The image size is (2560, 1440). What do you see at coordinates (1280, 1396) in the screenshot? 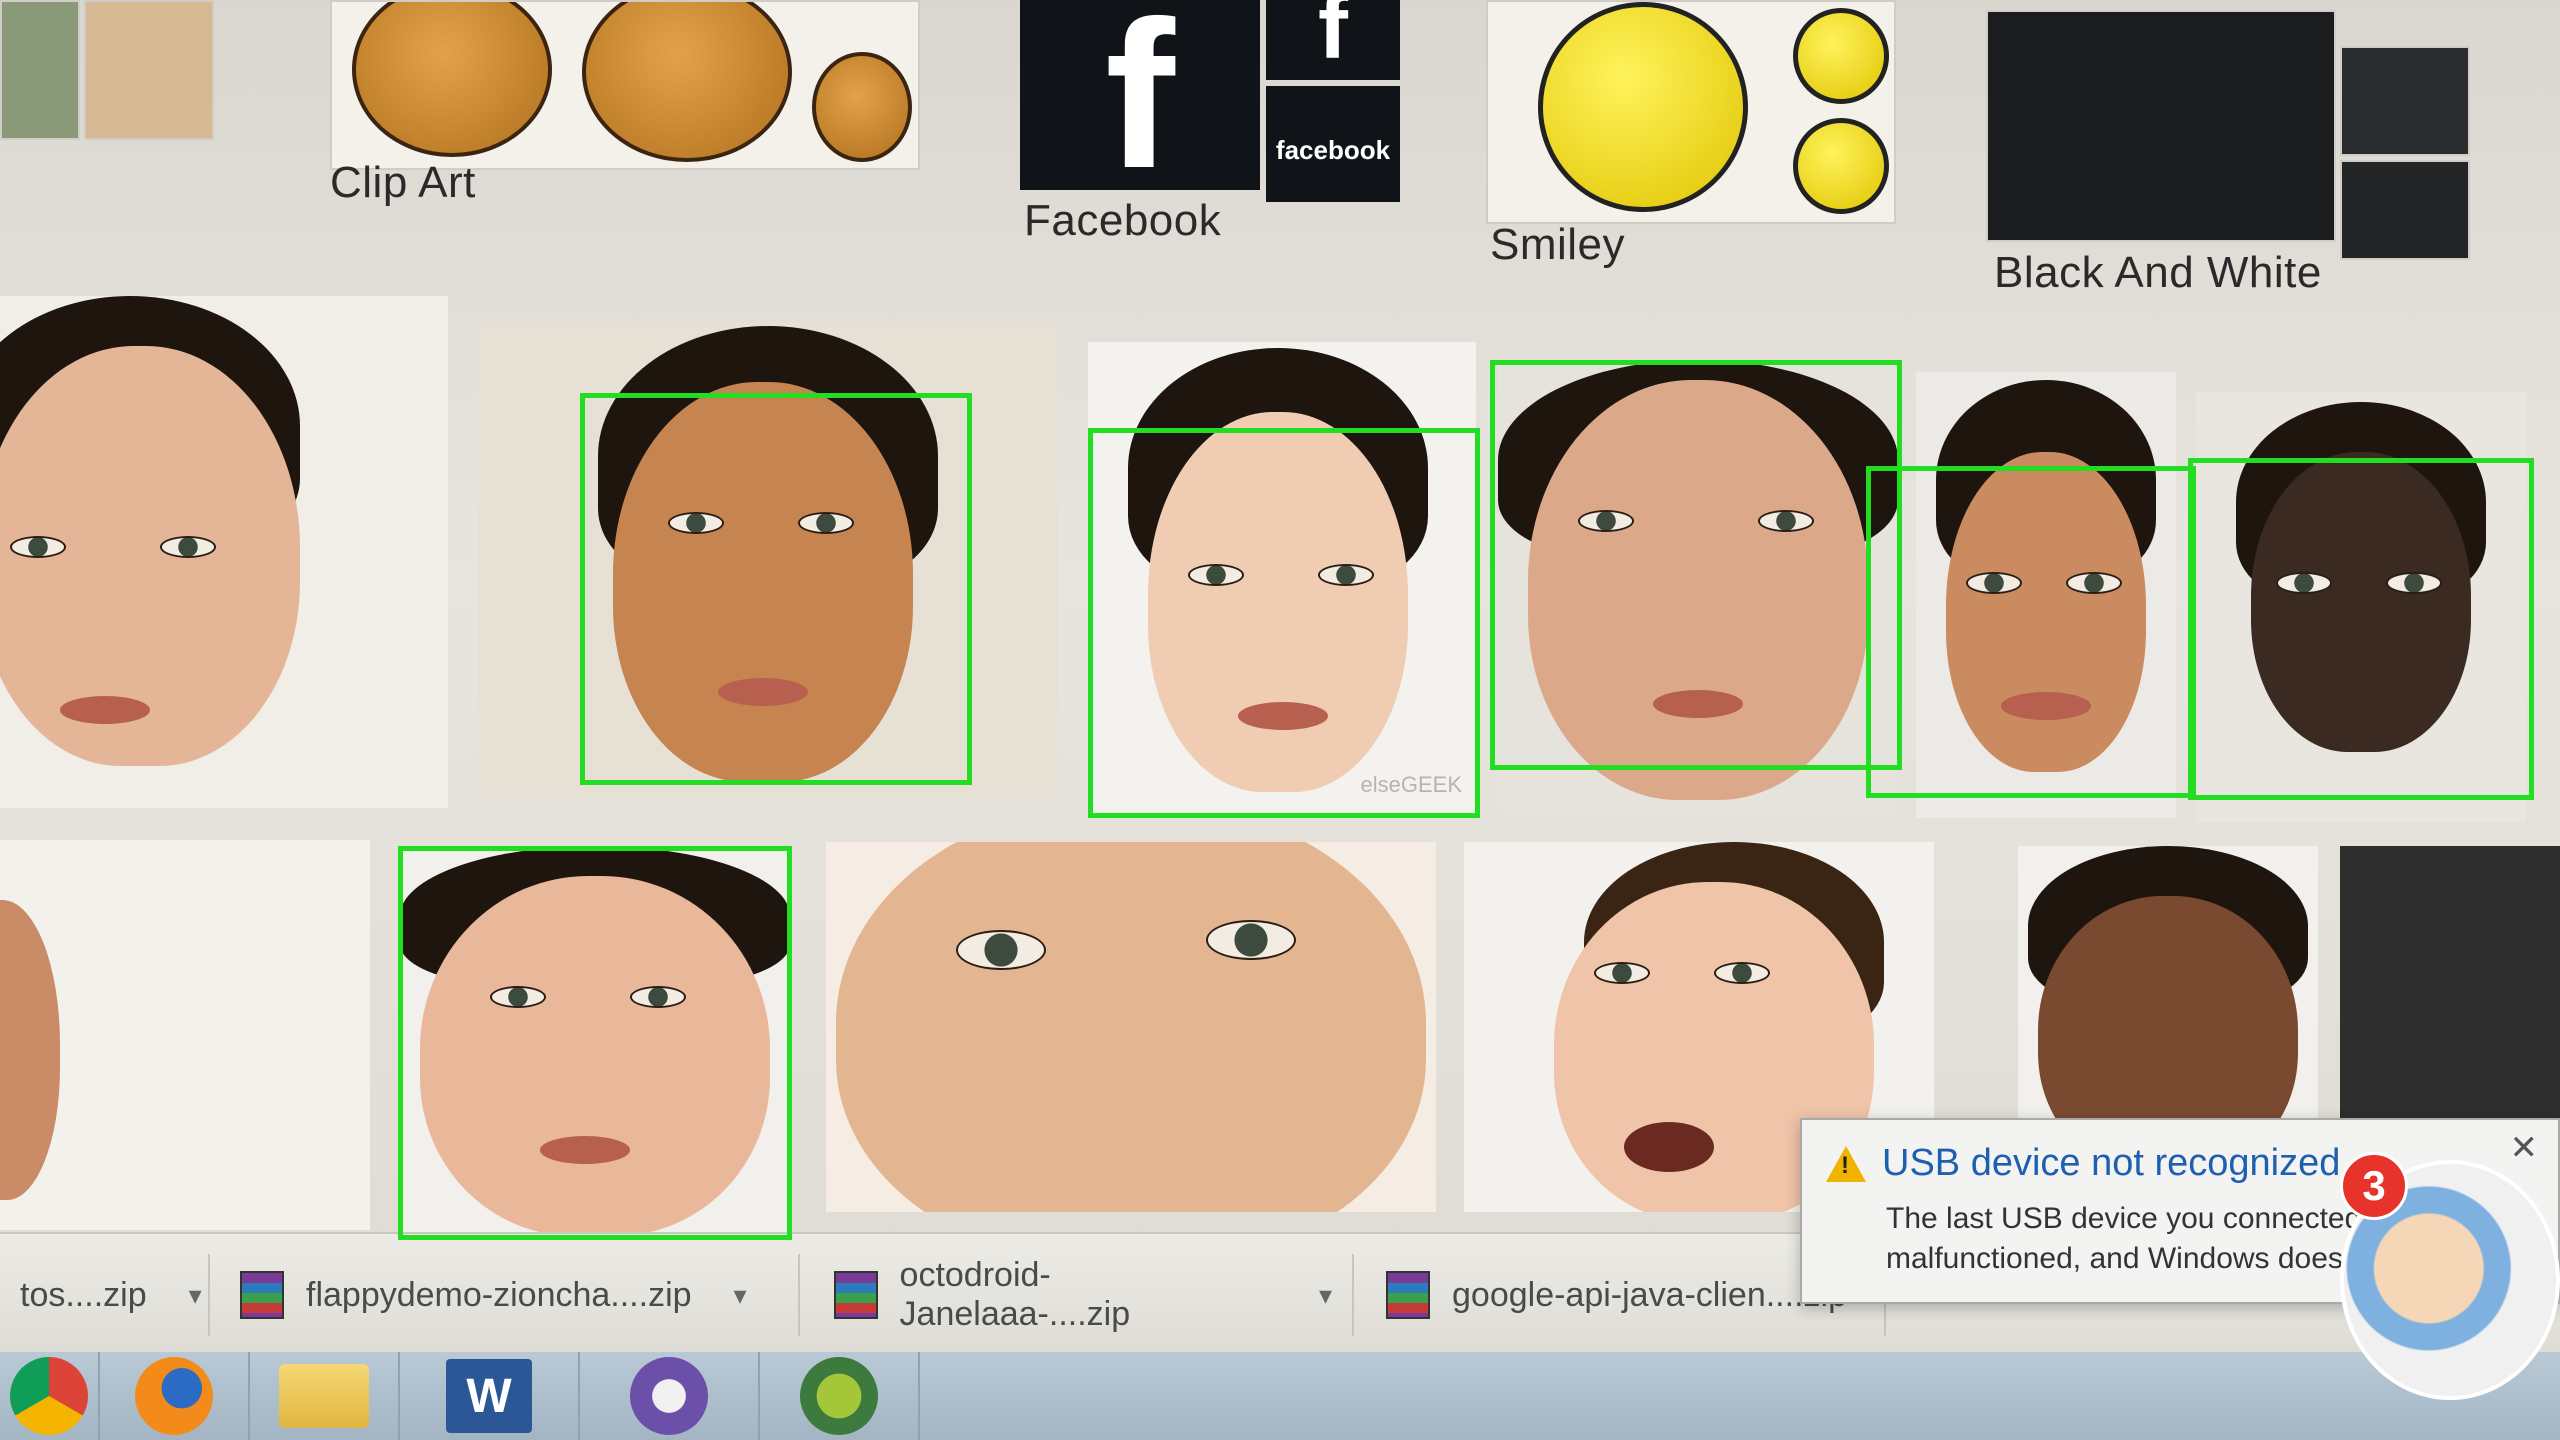
I see `taskbar: W` at bounding box center [1280, 1396].